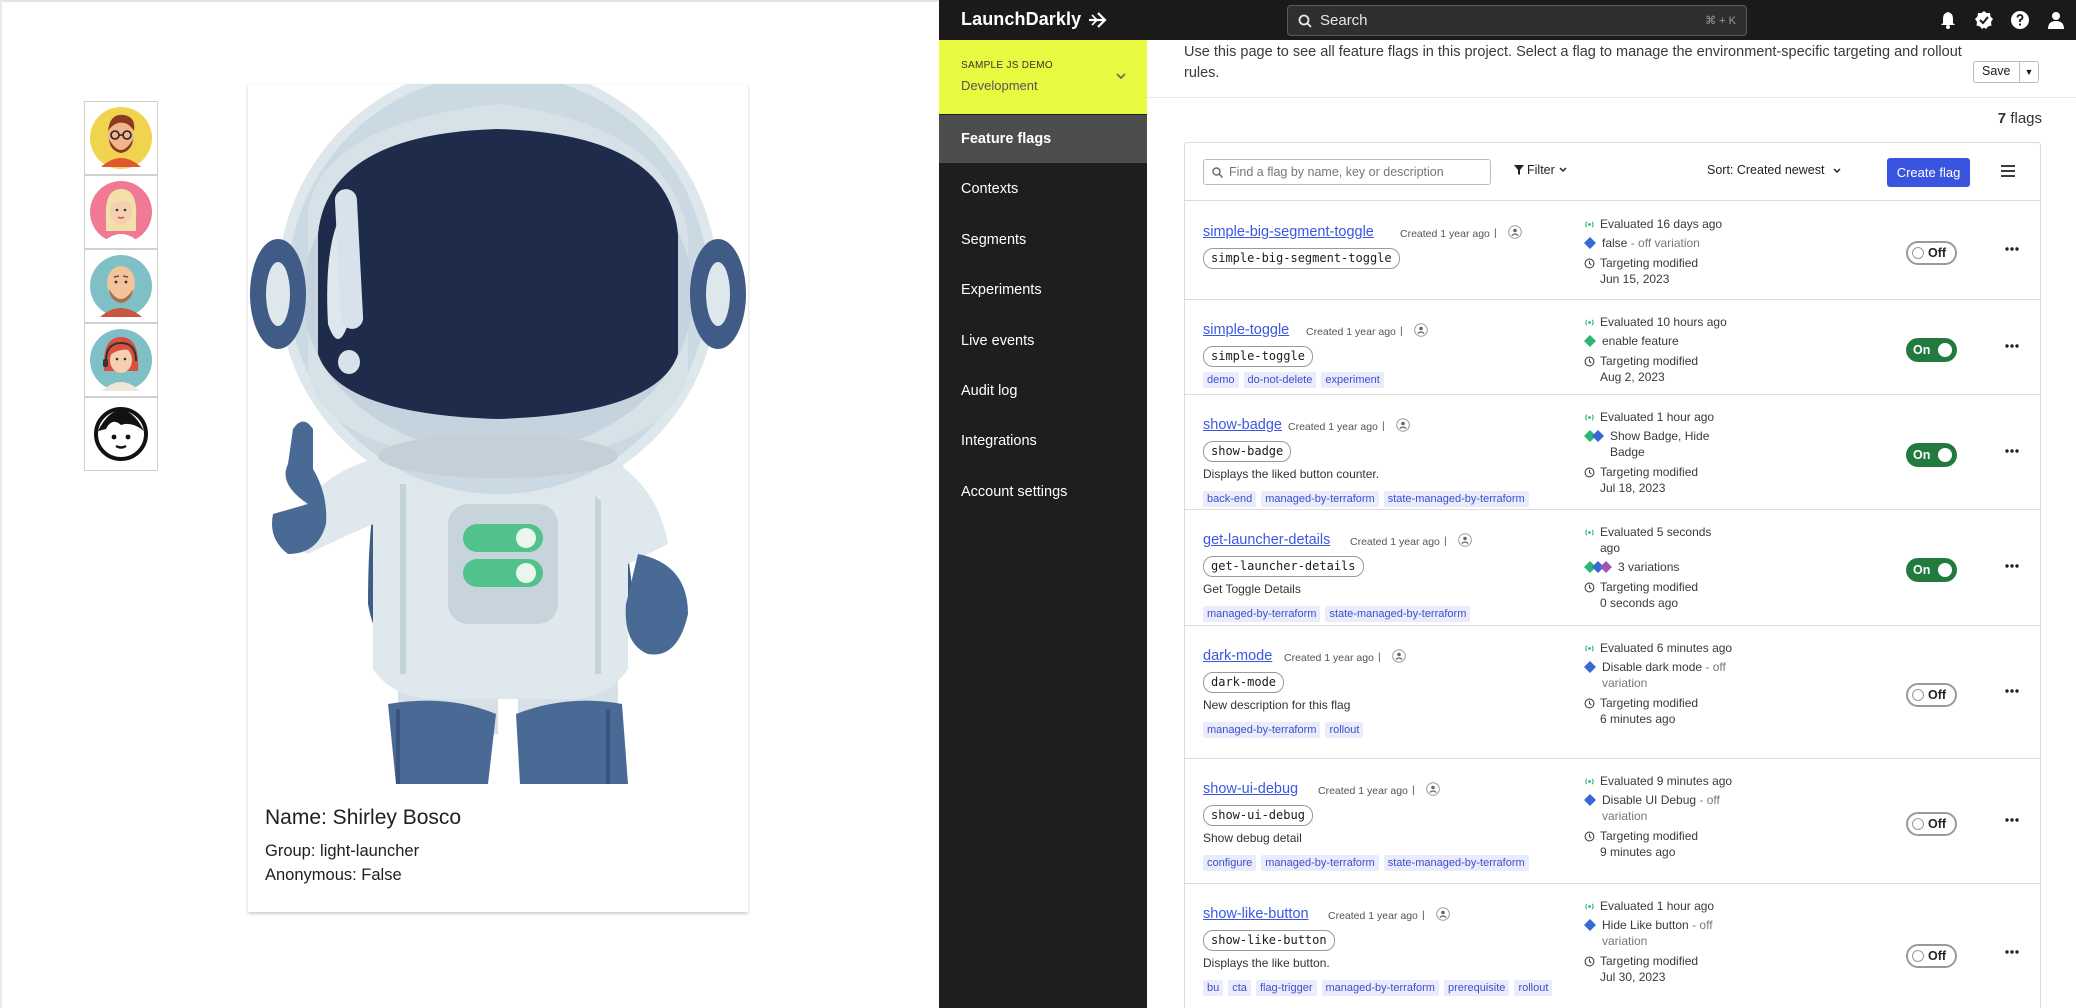  I want to click on global-search-input: Search ⌘ + K, so click(1517, 20).